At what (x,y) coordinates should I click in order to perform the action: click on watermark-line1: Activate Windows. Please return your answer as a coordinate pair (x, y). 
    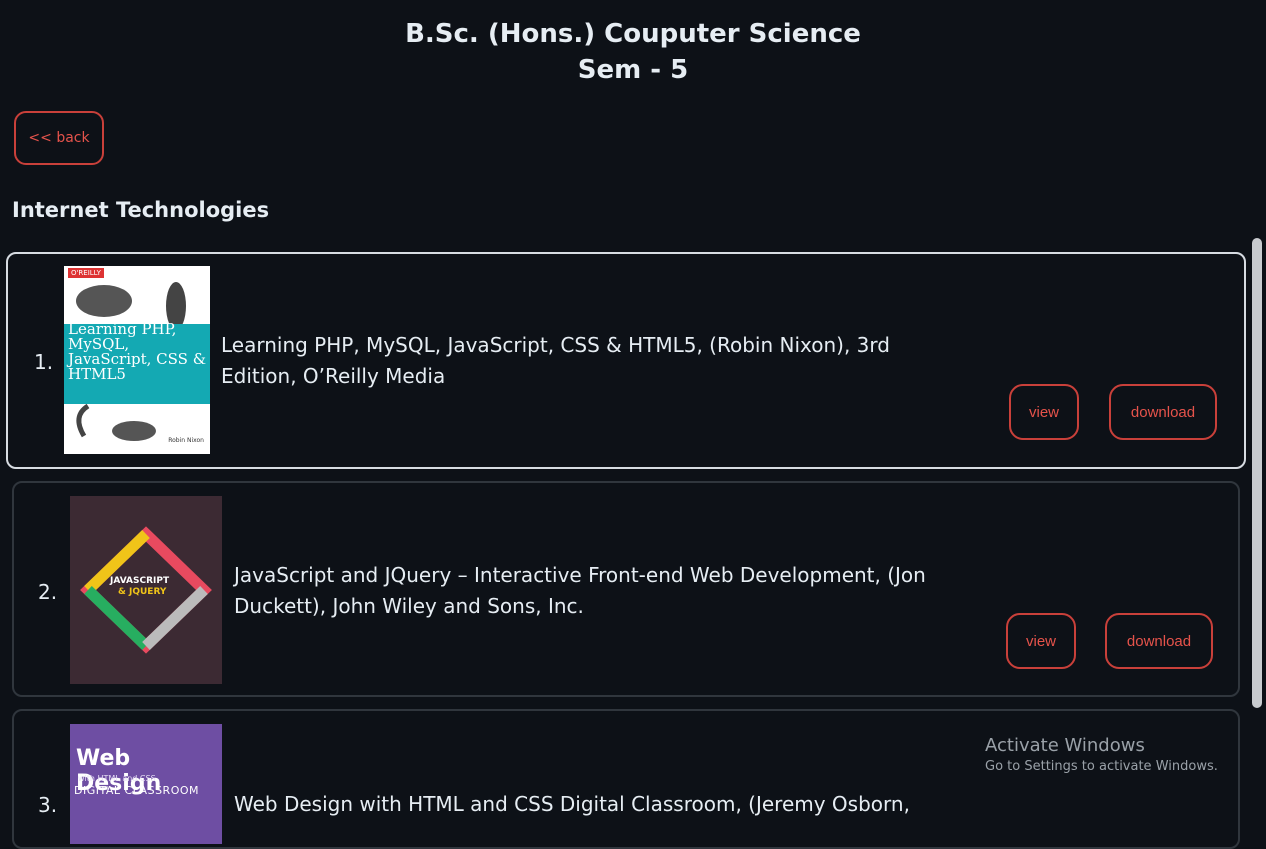
    Looking at the image, I should click on (1065, 745).